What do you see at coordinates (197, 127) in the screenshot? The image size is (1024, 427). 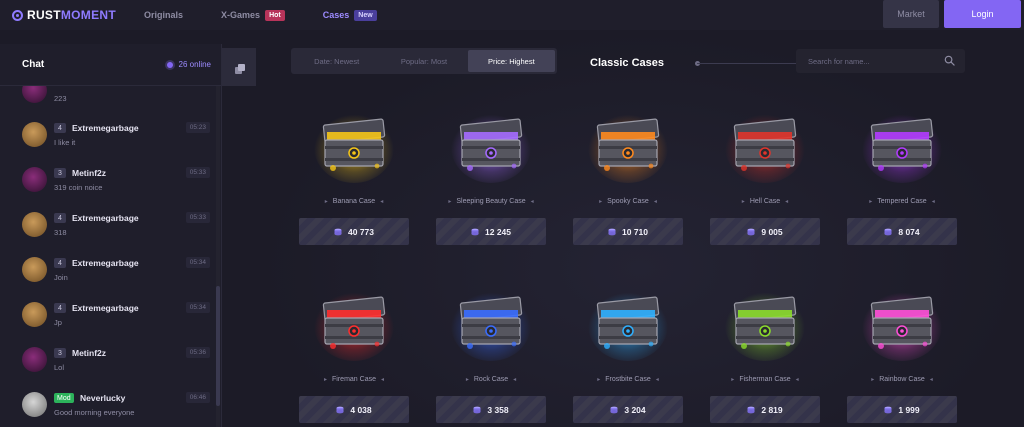 I see `message-time: 05:23` at bounding box center [197, 127].